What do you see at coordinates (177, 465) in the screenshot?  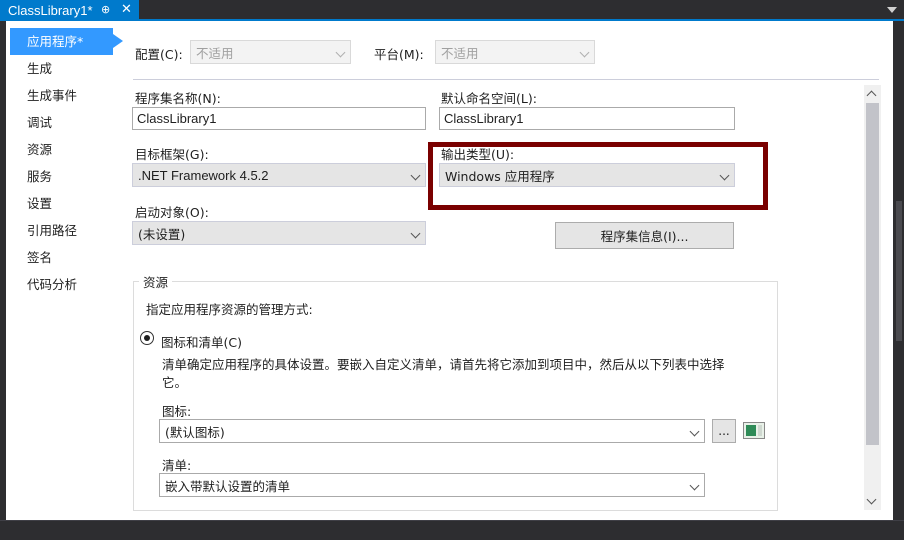 I see `manifest-label: 清单:` at bounding box center [177, 465].